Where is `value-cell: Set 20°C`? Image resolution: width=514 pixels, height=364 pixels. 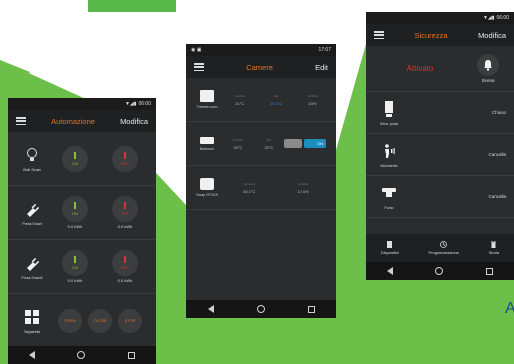
value-cell: Set 20°C is located at coordinates (269, 143).